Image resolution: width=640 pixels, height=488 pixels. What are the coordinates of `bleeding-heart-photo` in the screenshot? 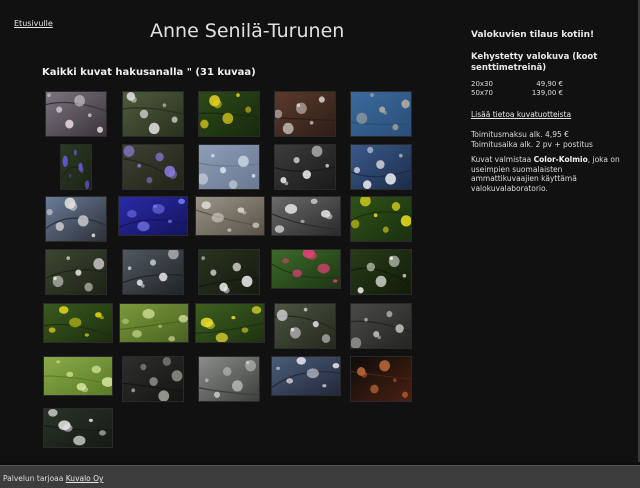 It's located at (306, 269).